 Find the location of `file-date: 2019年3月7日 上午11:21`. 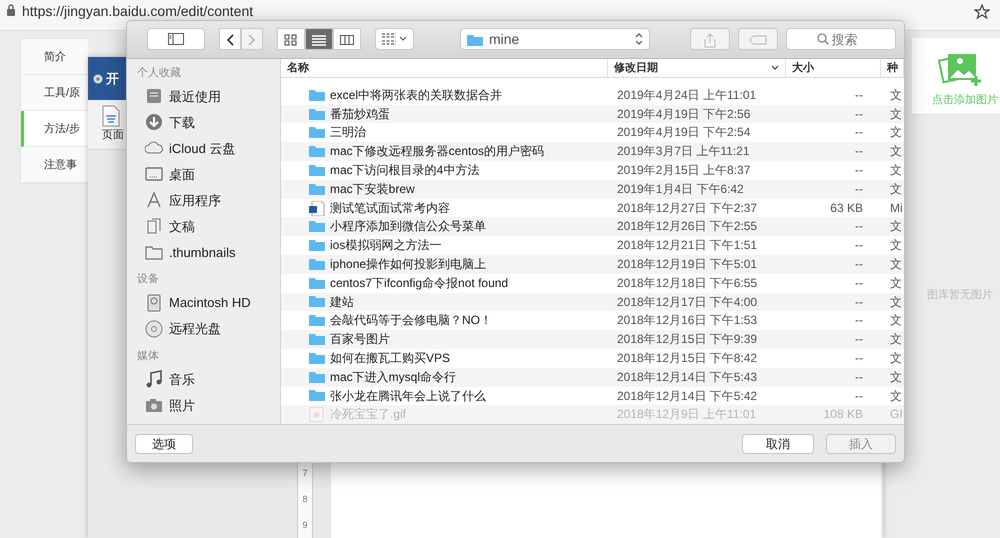

file-date: 2019年3月7日 上午11:21 is located at coordinates (683, 151).